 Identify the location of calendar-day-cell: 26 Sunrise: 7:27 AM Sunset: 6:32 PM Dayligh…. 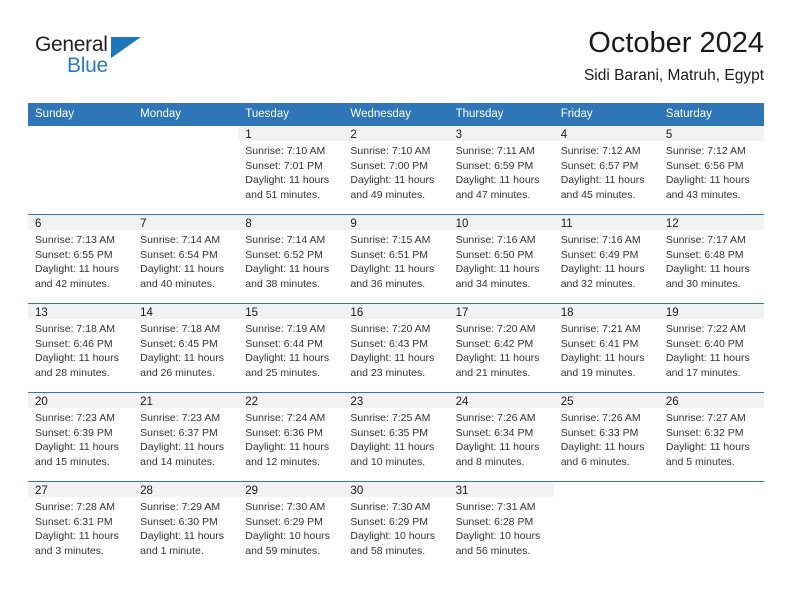
(711, 437).